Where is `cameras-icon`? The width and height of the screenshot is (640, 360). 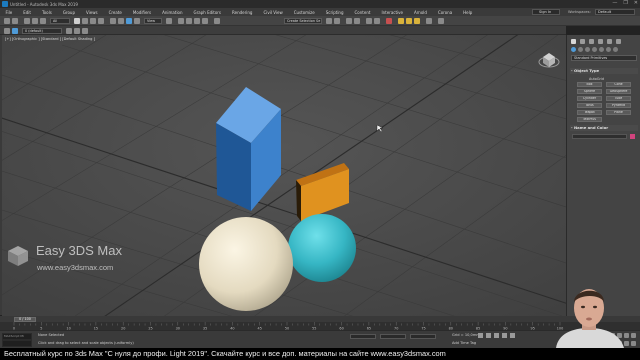
cameras-icon is located at coordinates (594, 49).